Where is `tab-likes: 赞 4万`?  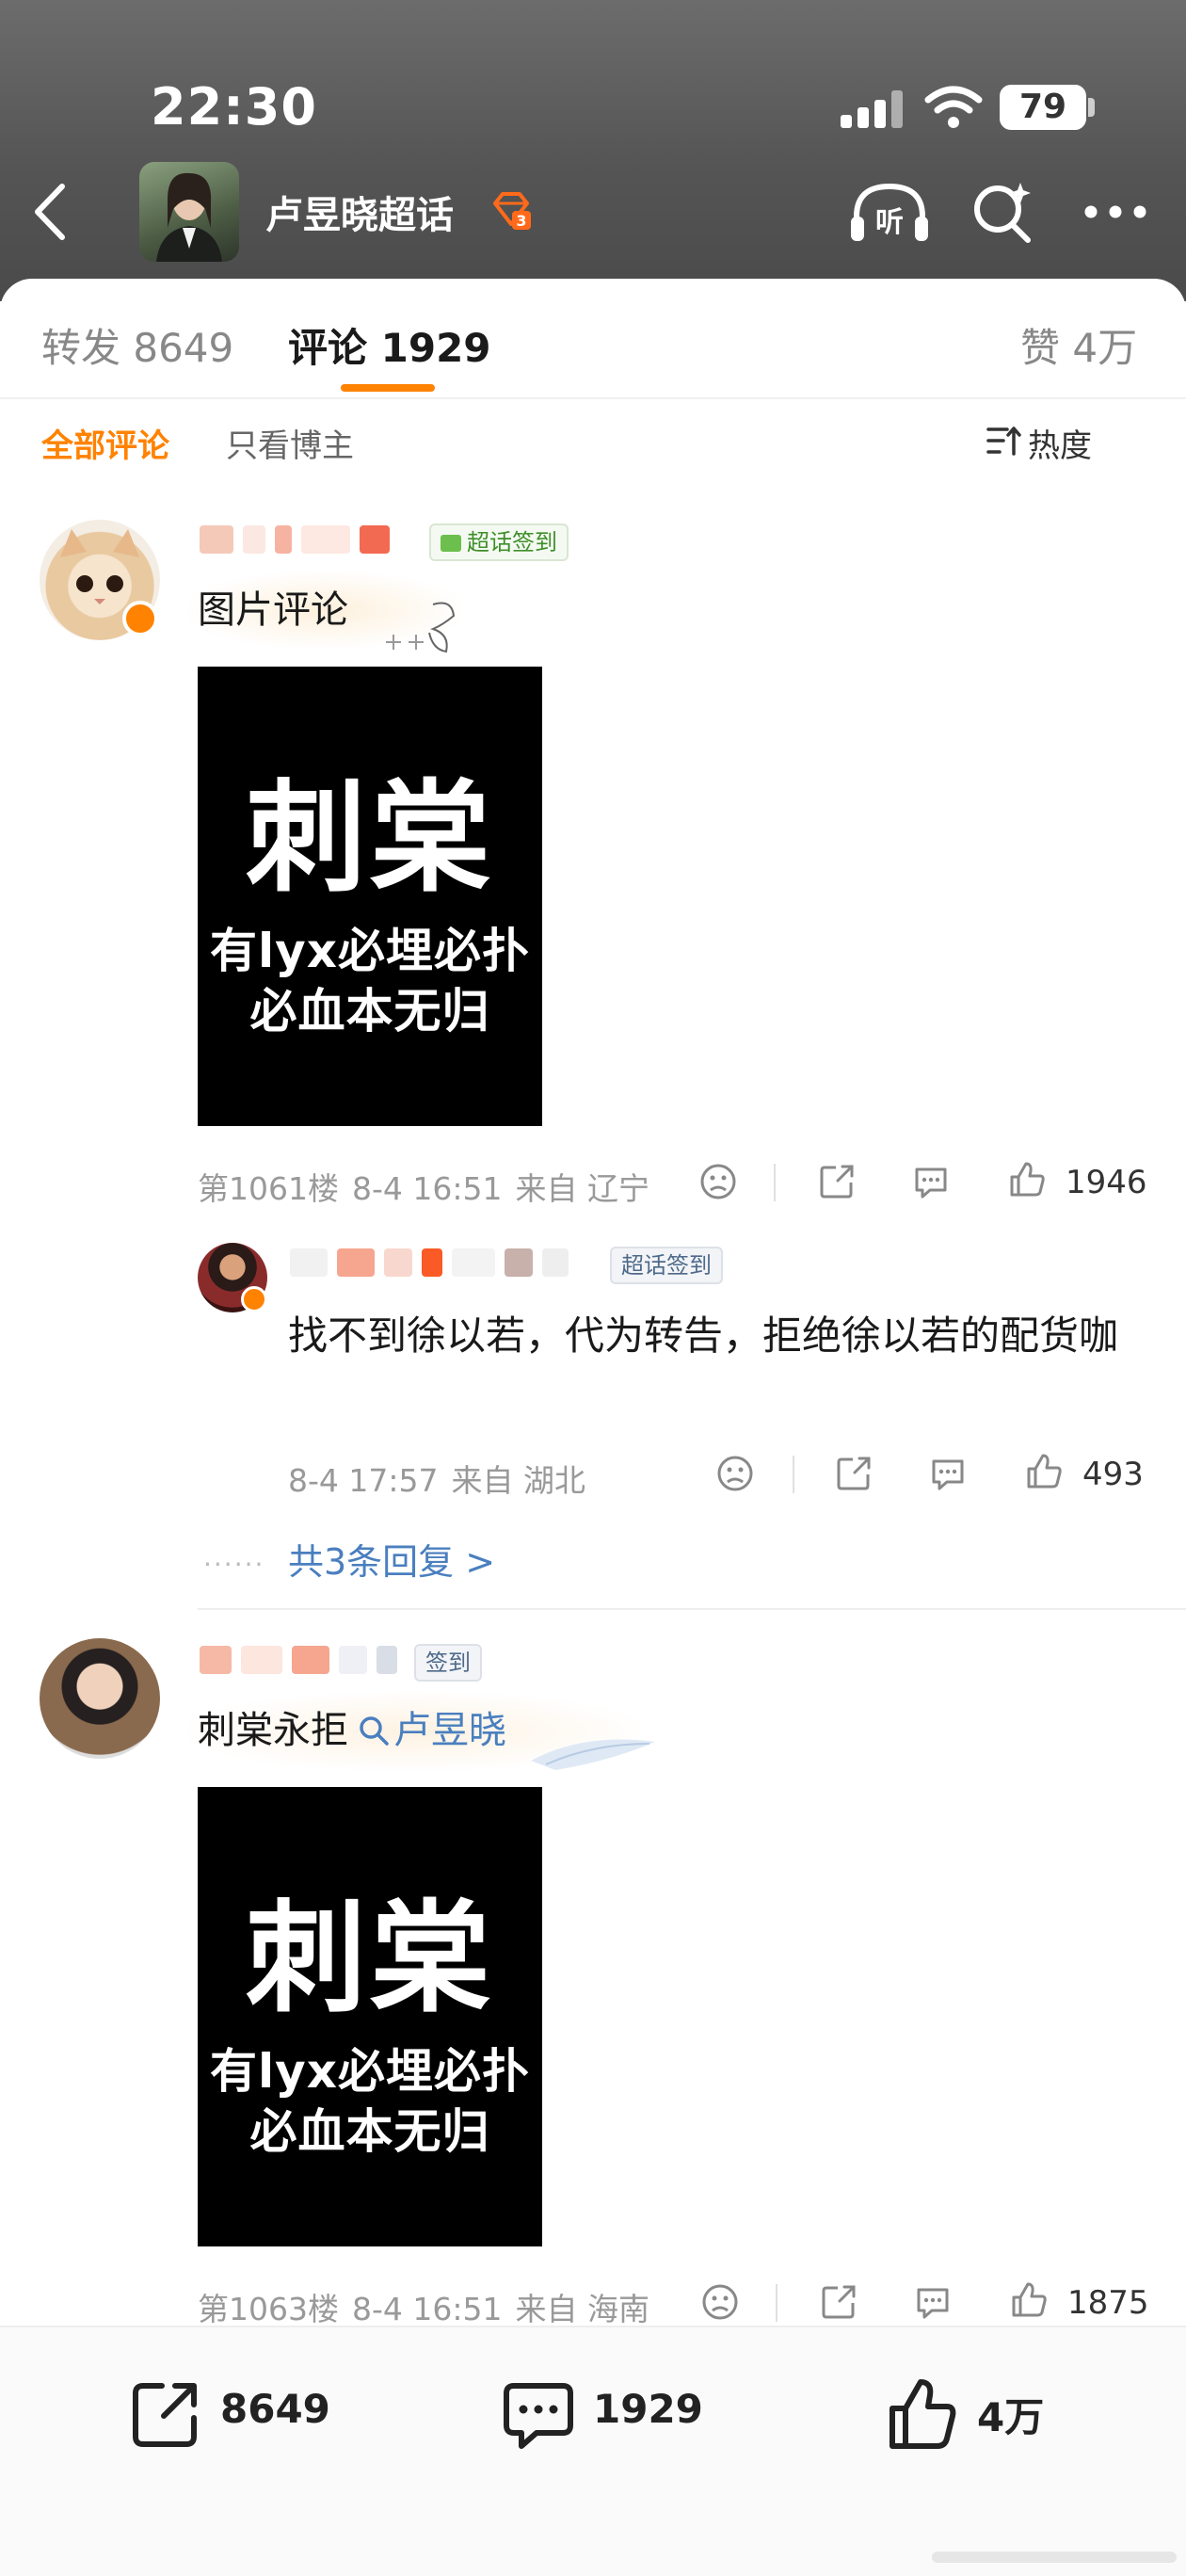 tab-likes: 赞 4万 is located at coordinates (1078, 345).